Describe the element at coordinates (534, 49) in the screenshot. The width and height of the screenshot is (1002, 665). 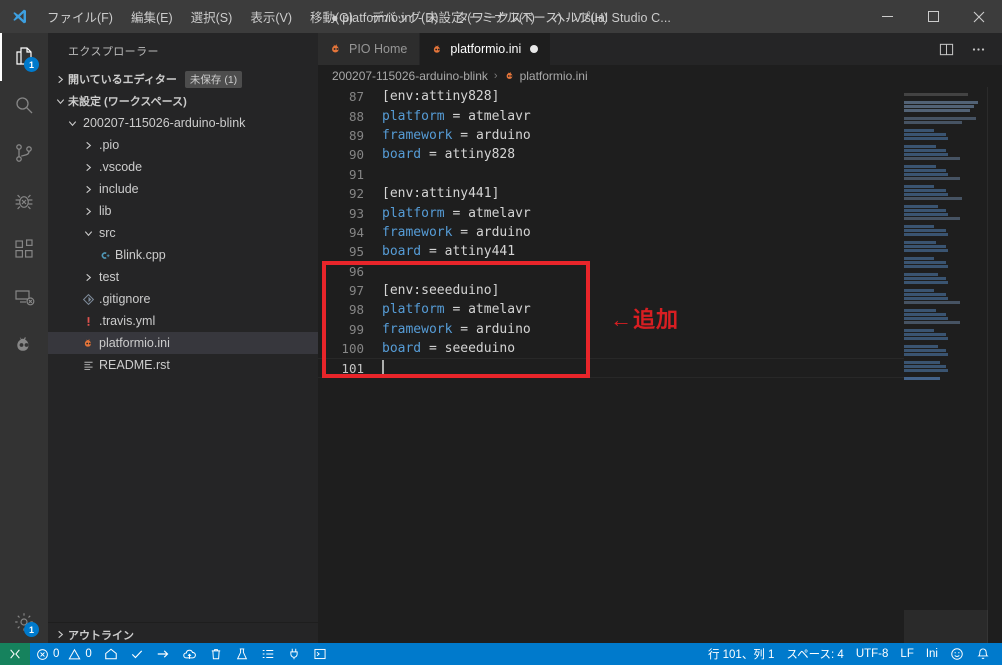
I see `tab-dirty-indicator` at that location.